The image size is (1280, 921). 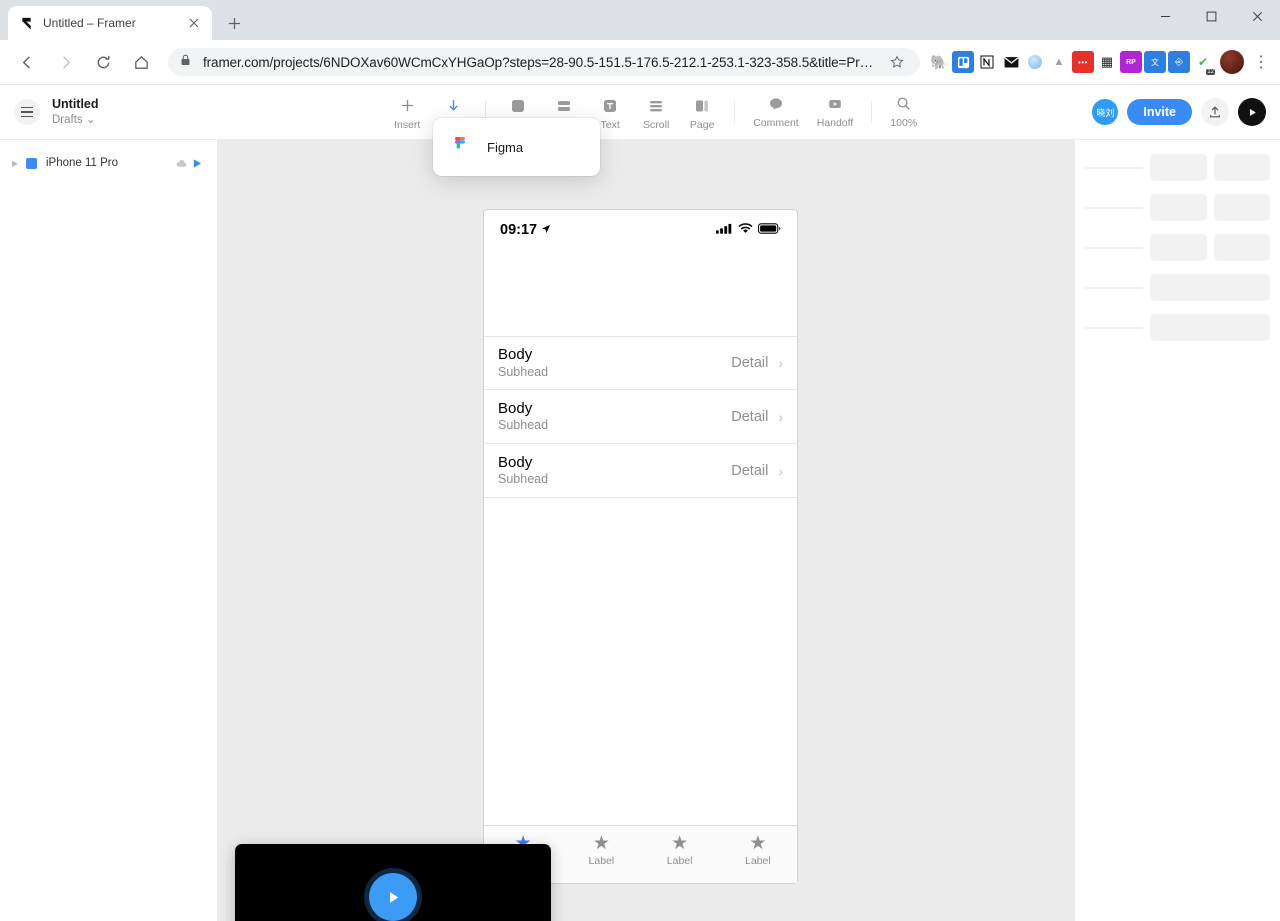 What do you see at coordinates (1179, 62) in the screenshot?
I see `capture-extension-icon: ⎆` at bounding box center [1179, 62].